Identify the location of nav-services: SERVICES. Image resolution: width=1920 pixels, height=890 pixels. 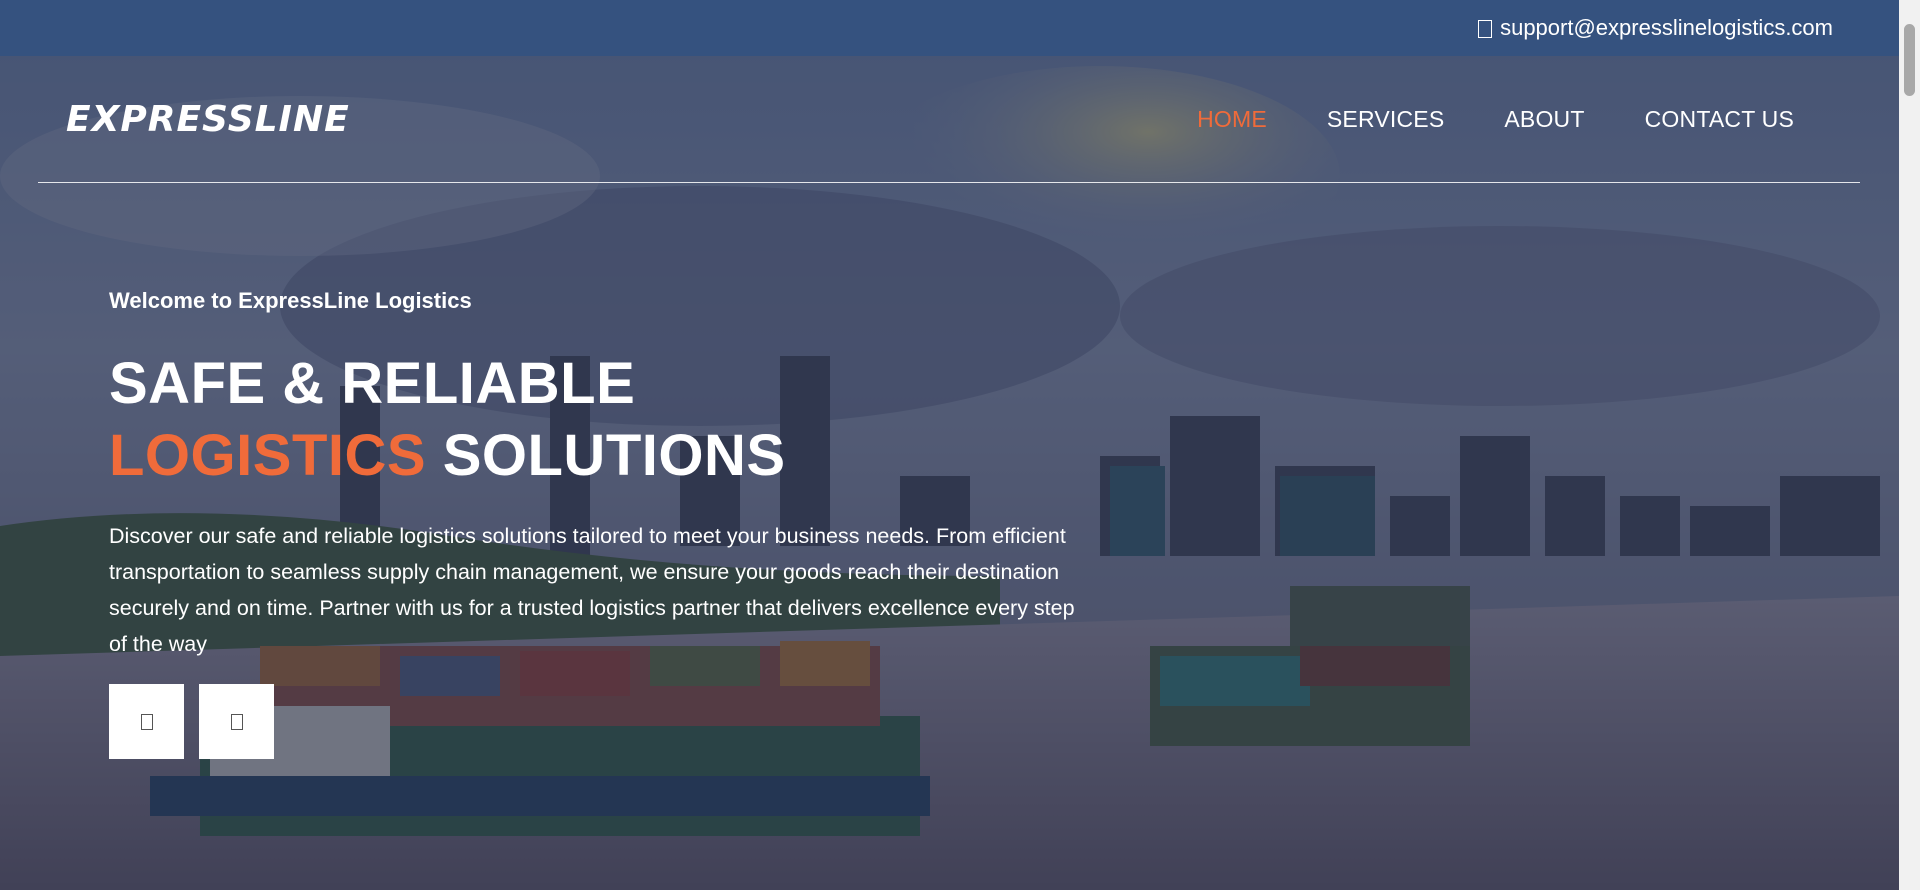
(1386, 119).